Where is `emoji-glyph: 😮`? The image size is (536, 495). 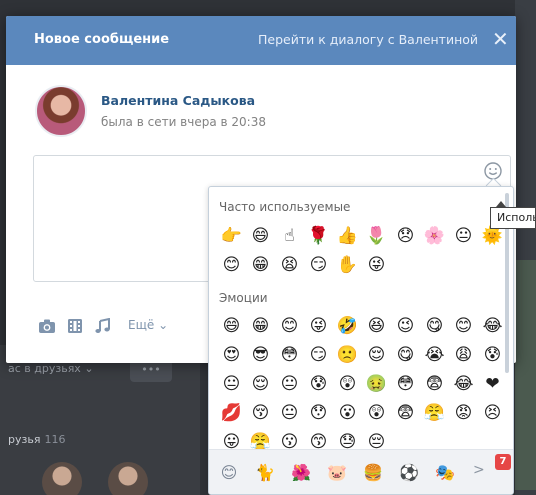 emoji-glyph: 😮 is located at coordinates (347, 413).